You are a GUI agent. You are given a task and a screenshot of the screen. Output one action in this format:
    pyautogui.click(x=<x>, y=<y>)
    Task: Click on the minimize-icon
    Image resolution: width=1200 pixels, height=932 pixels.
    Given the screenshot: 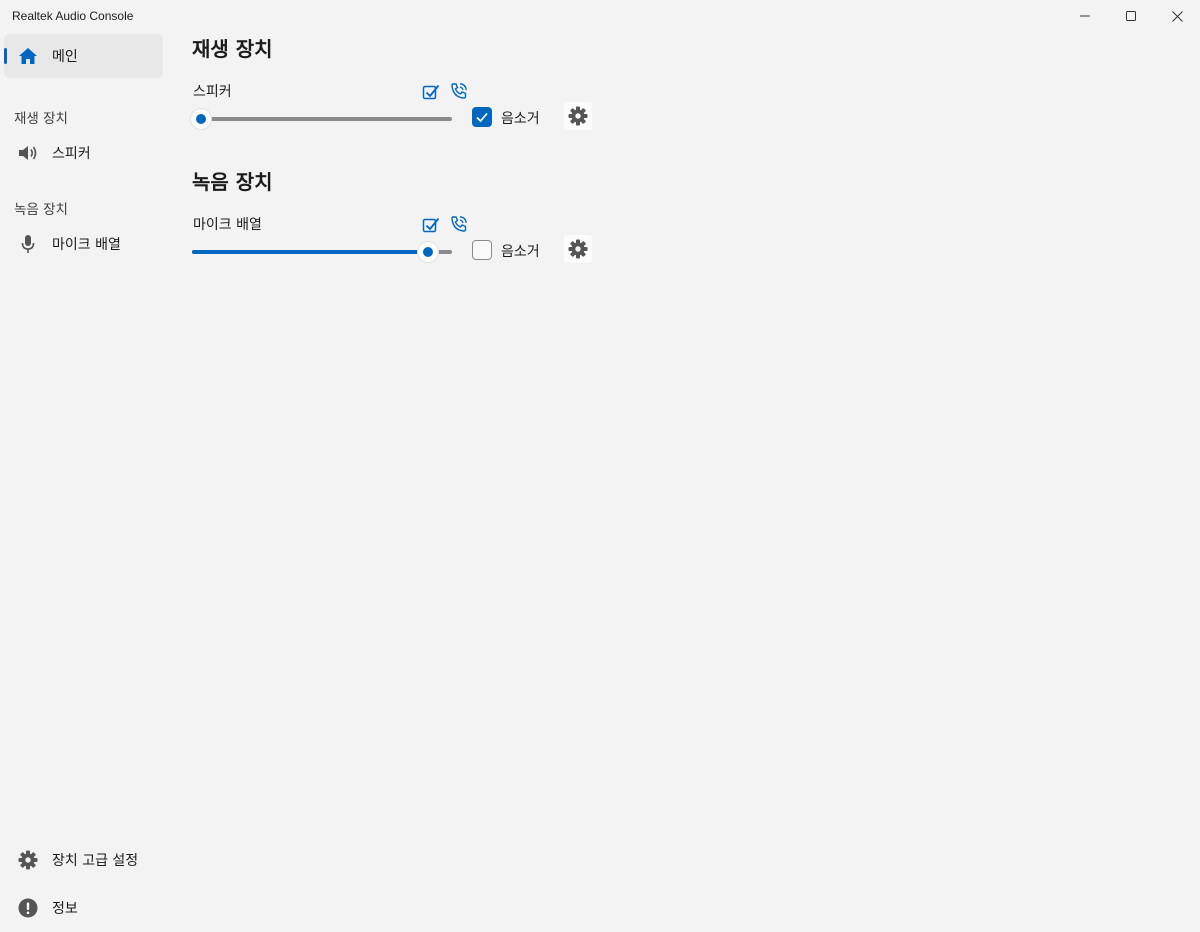 What is the action you would take?
    pyautogui.click(x=1085, y=16)
    